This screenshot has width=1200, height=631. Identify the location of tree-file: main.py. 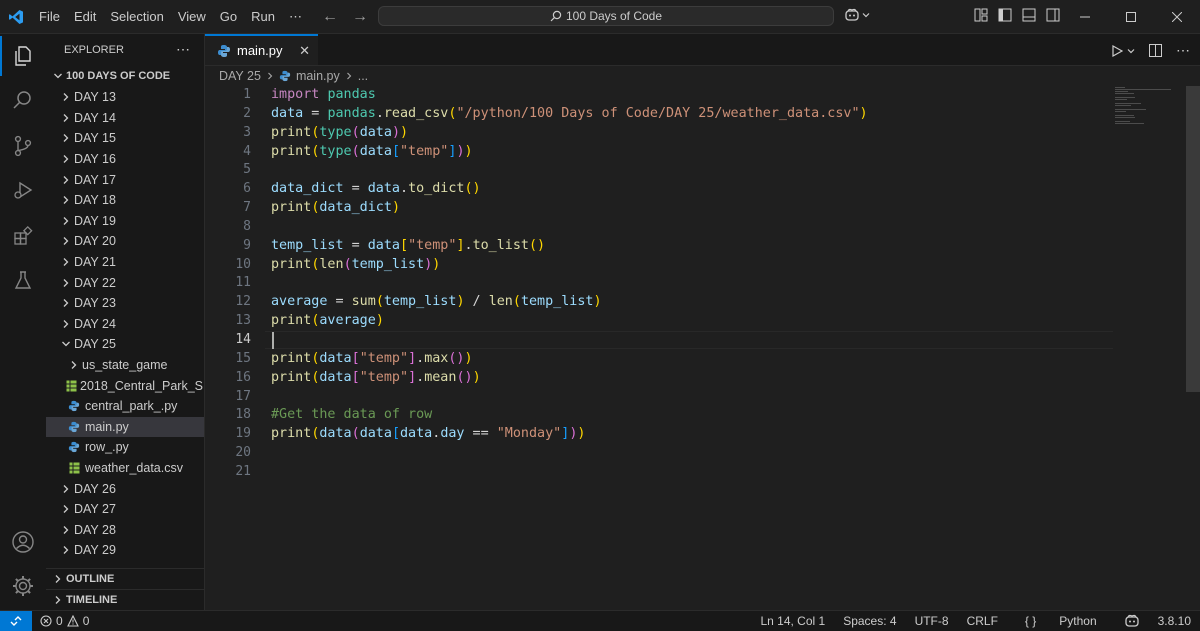
(125, 427).